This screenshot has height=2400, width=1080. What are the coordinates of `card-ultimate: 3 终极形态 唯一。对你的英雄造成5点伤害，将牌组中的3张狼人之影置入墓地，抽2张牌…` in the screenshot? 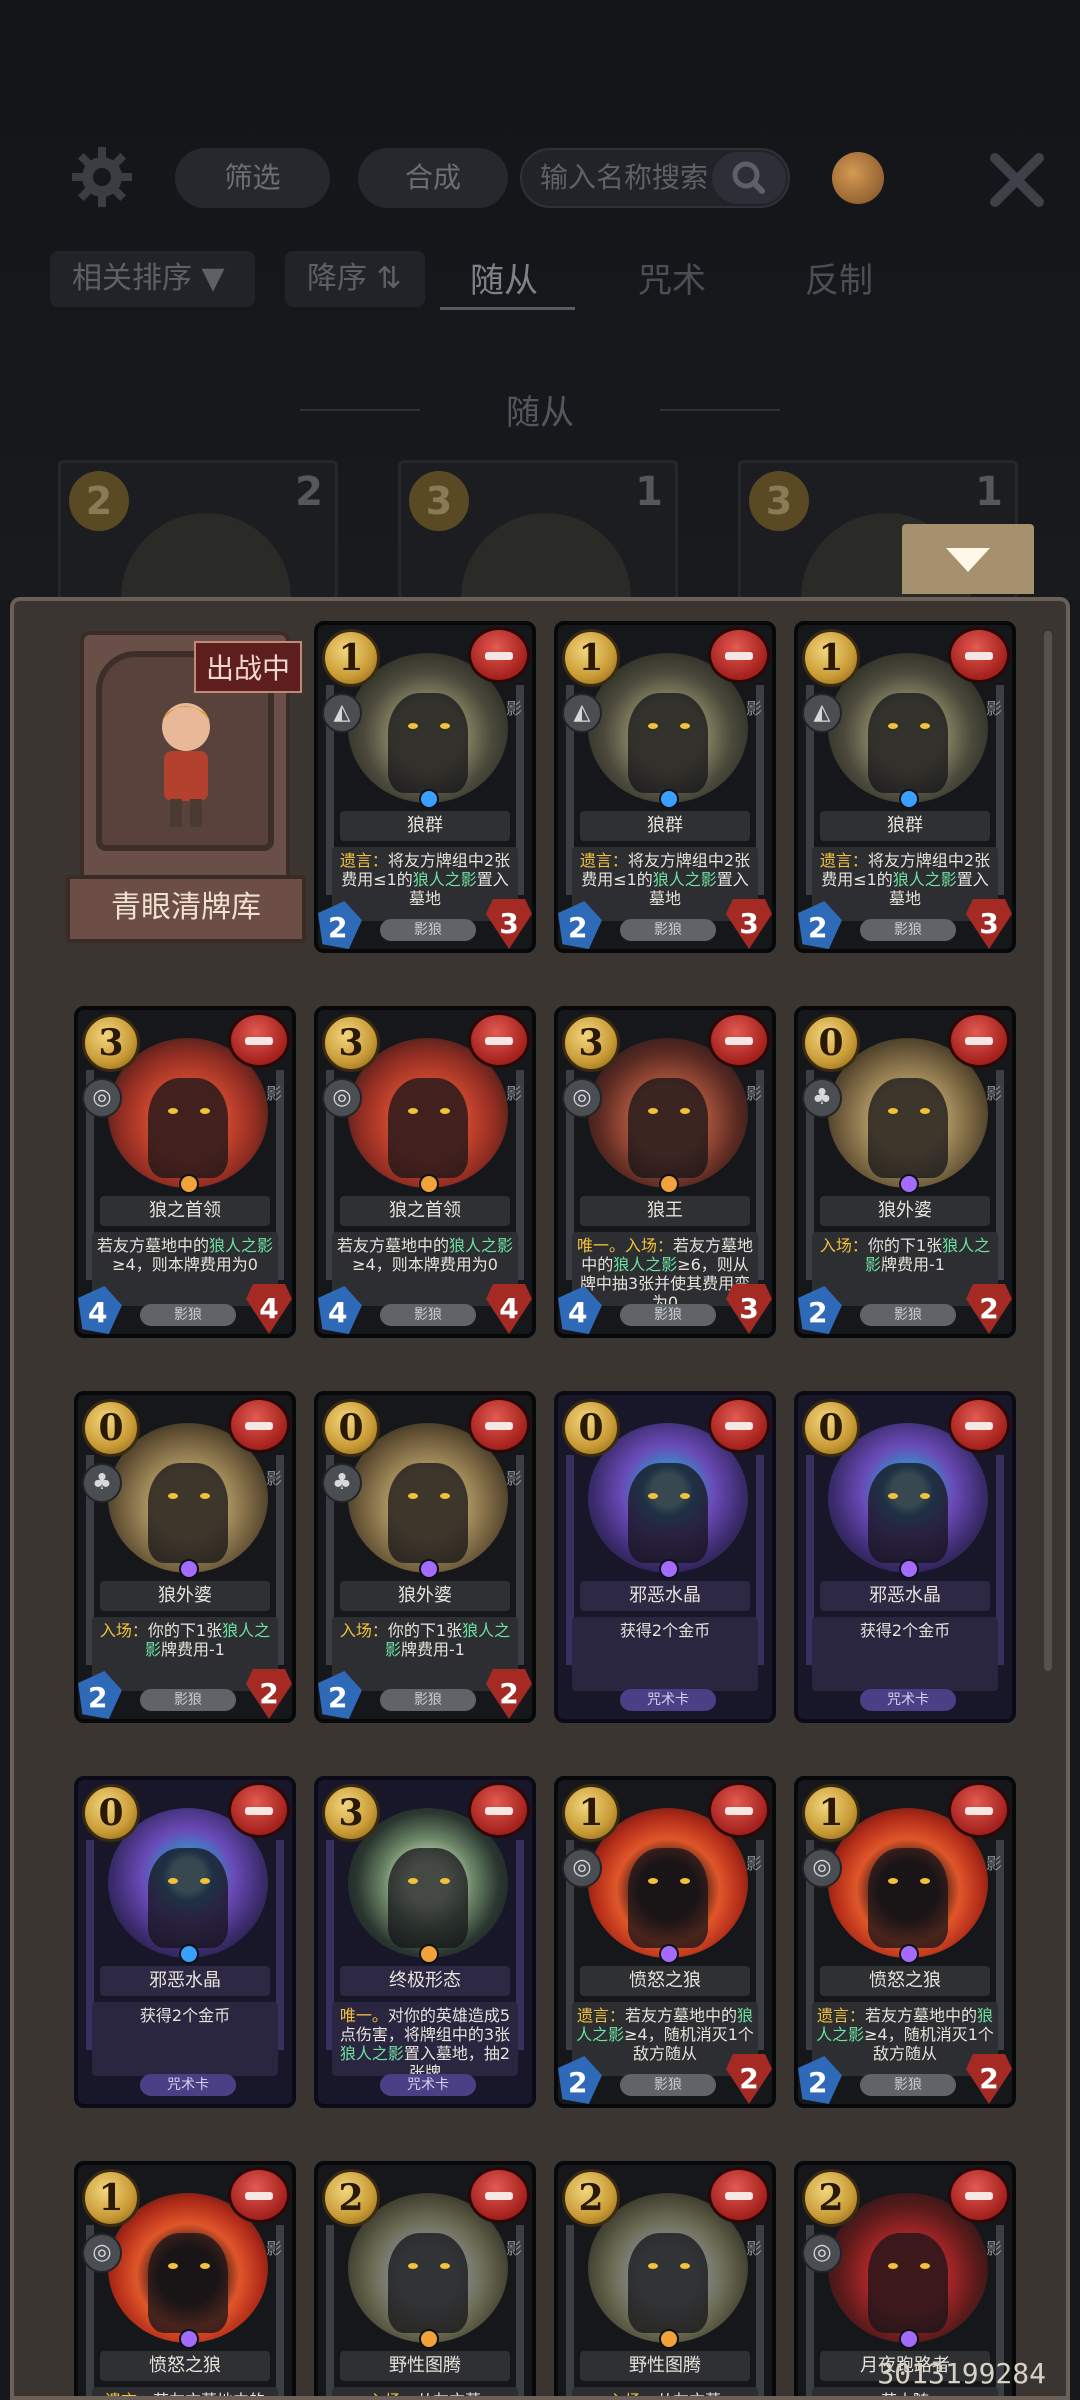 It's located at (425, 1942).